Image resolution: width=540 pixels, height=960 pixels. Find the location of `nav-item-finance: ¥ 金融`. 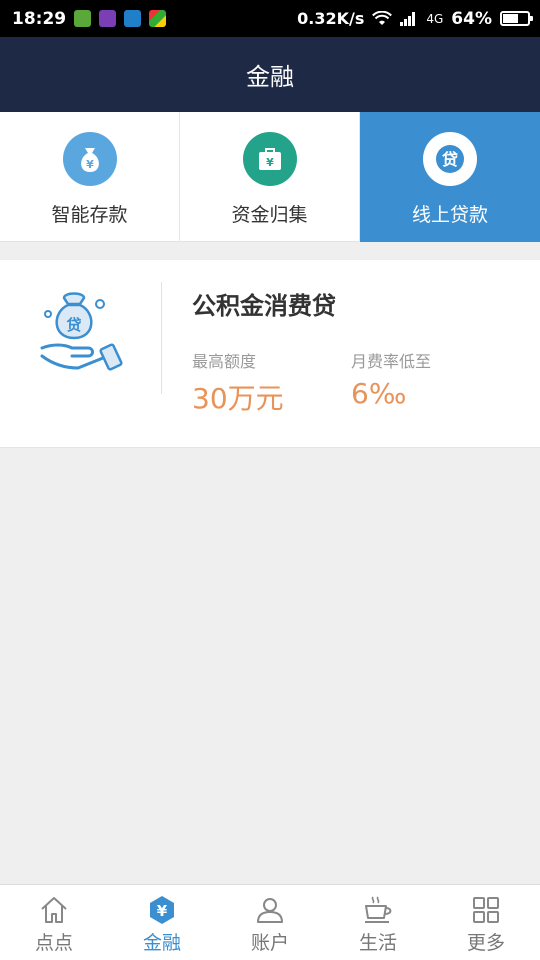

nav-item-finance: ¥ 金融 is located at coordinates (162, 922).